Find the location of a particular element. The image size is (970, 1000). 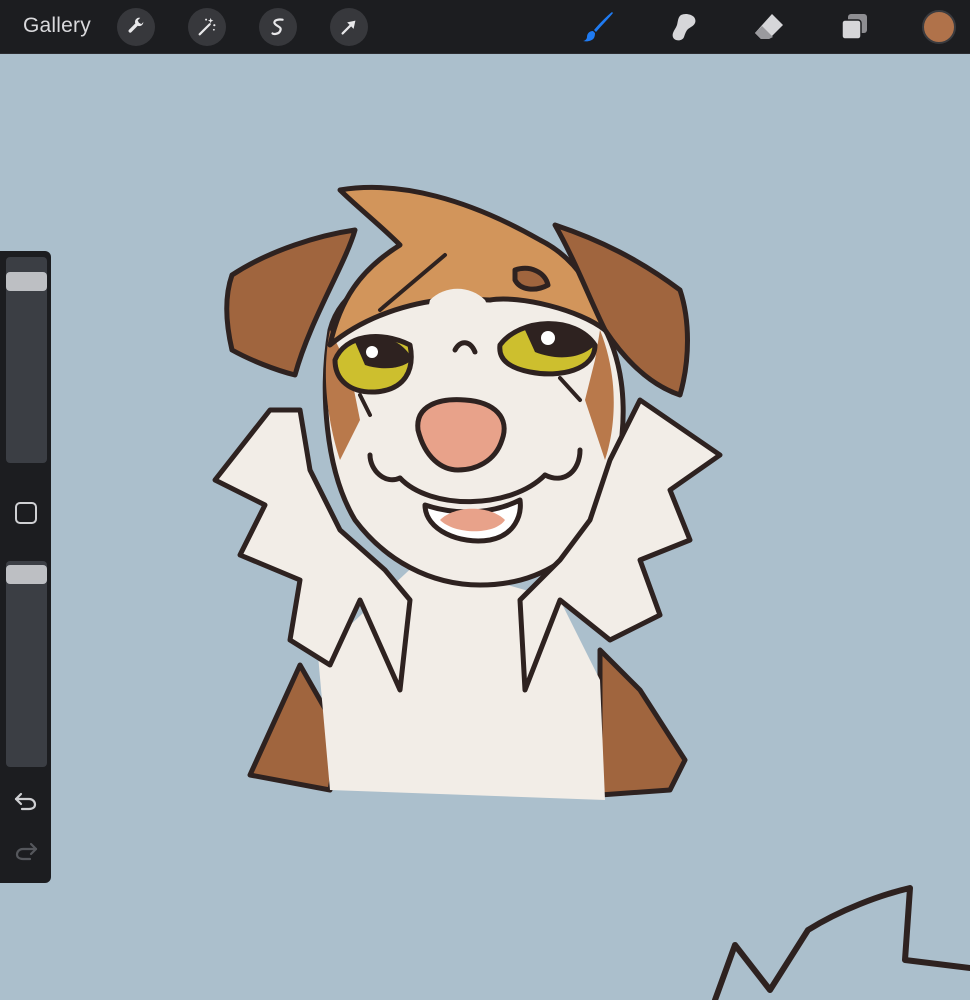

transform-button is located at coordinates (349, 27).